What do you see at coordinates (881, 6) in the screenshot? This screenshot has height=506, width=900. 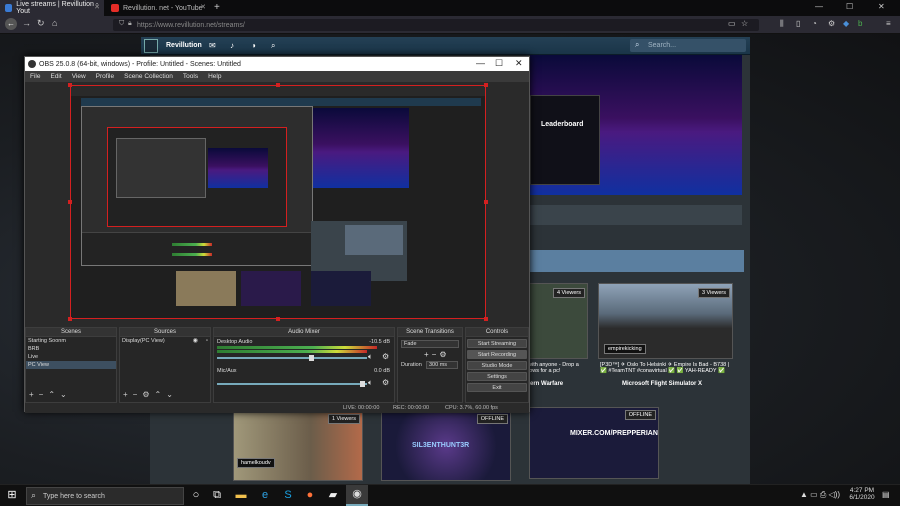 I see `close-window-button: ✕` at bounding box center [881, 6].